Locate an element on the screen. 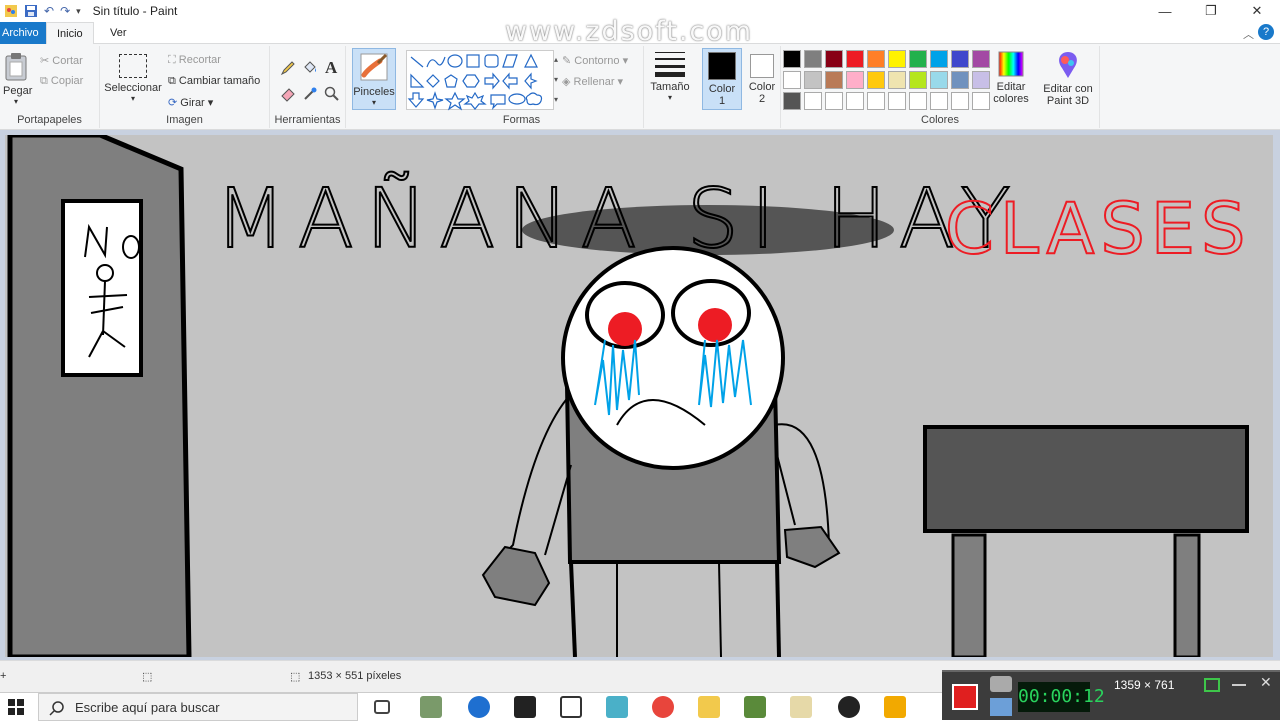 This screenshot has width=1280, height=721. group-herramientas: A Herramientas is located at coordinates (308, 87).